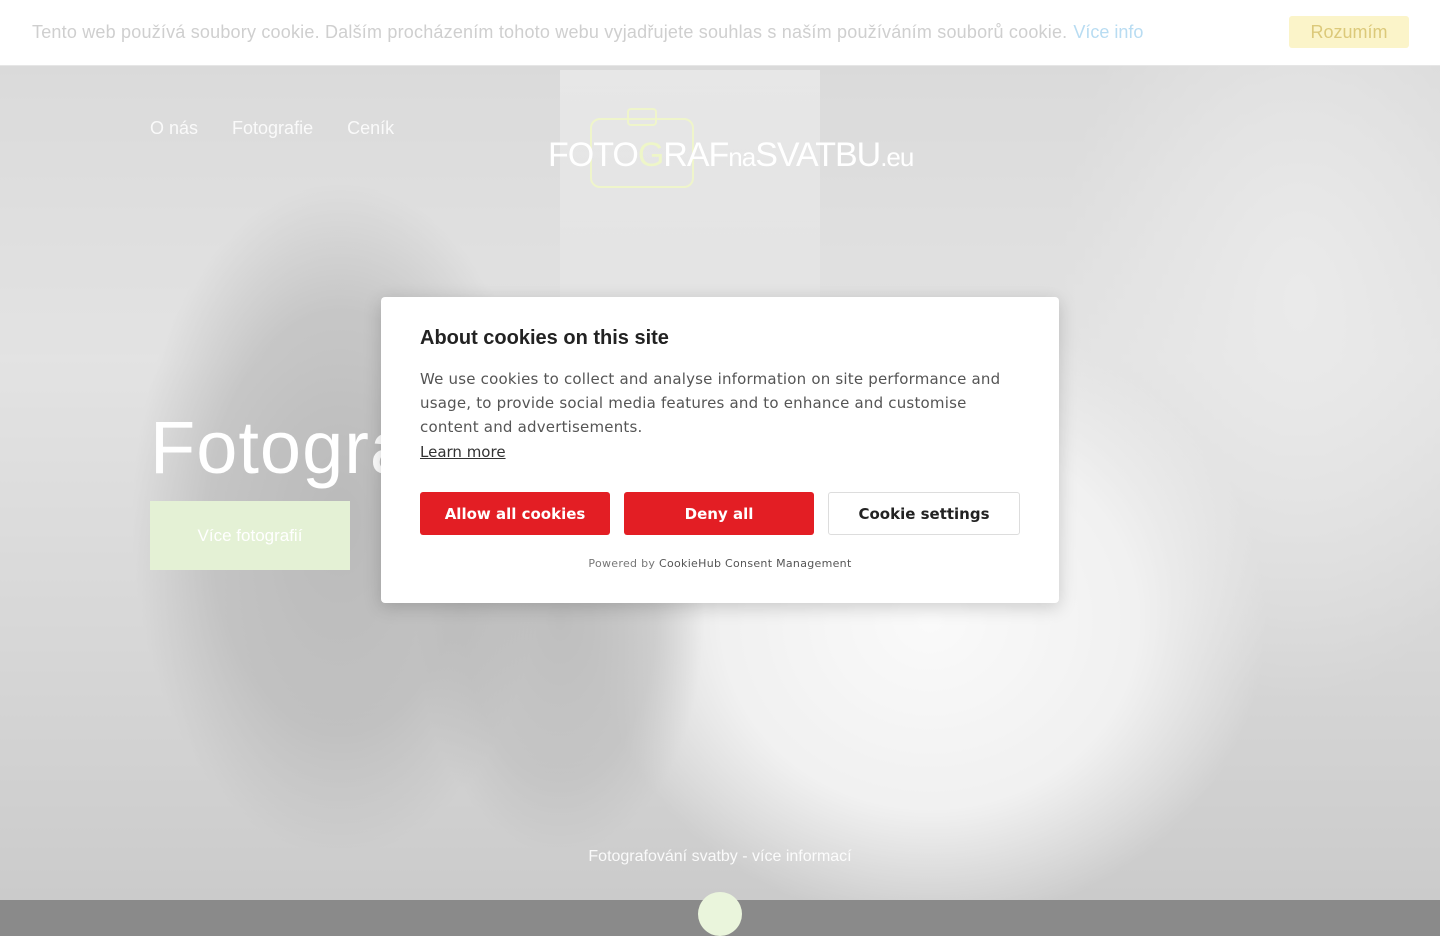 This screenshot has height=936, width=1440. Describe the element at coordinates (731, 155) in the screenshot. I see `logo-text: FOTOGRAFnaSVATBU.eu` at that location.